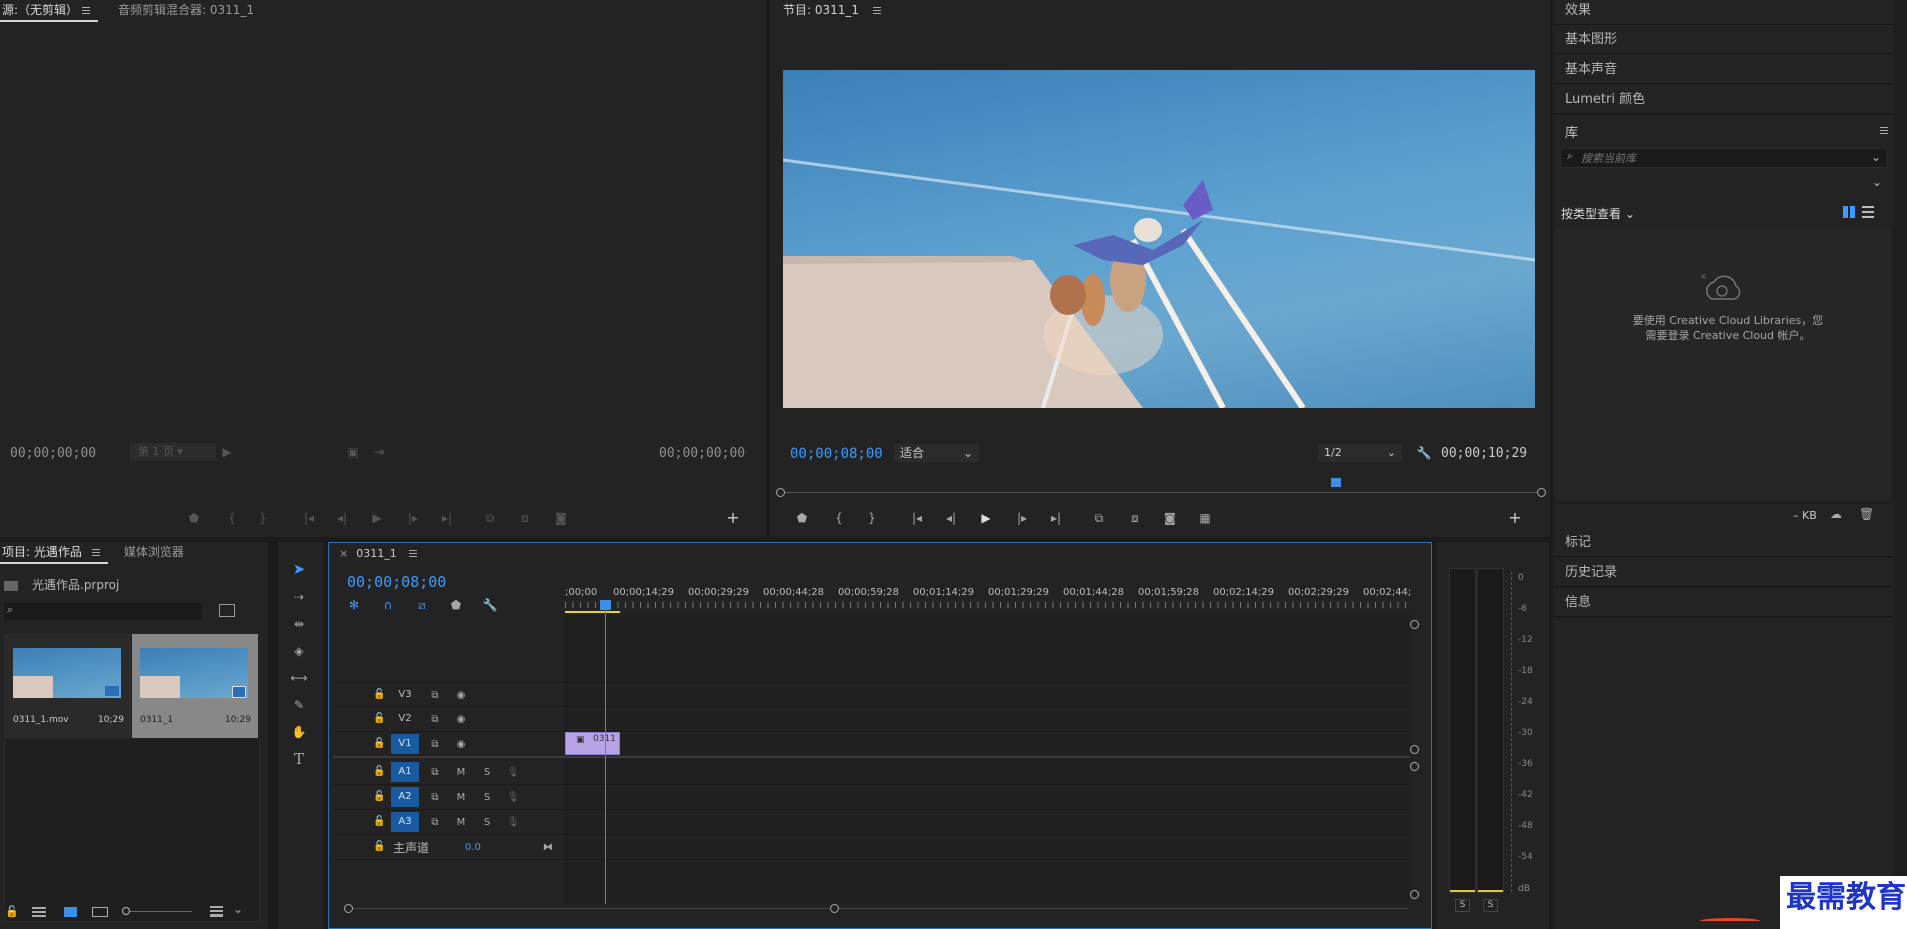 The width and height of the screenshot is (1907, 929). I want to click on freeform-view-icon, so click(100, 912).